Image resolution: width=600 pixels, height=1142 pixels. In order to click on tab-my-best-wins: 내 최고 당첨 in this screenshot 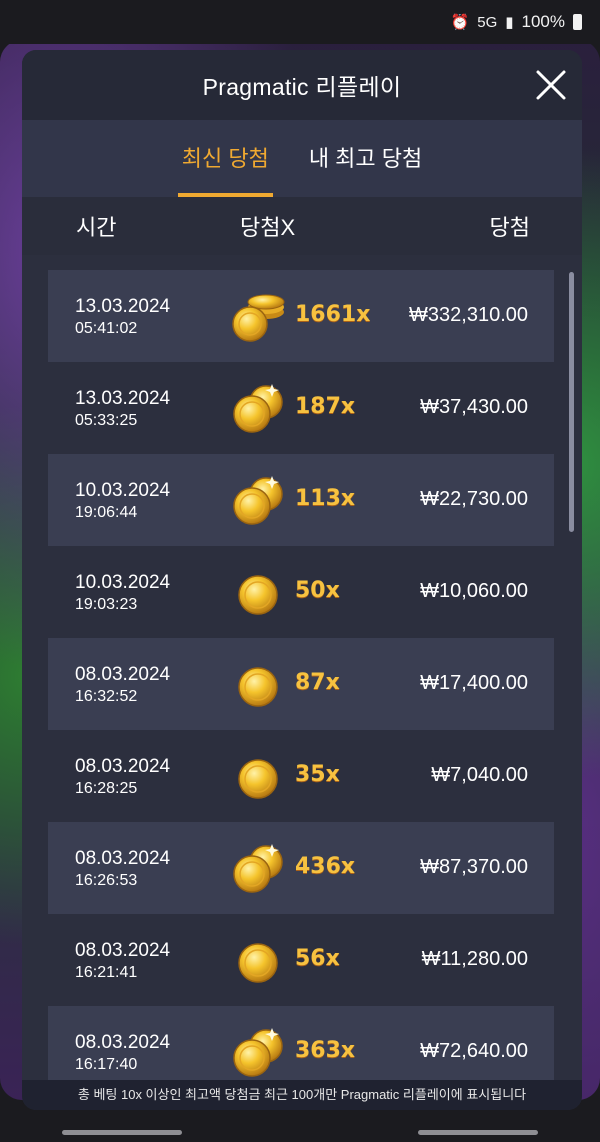, I will do `click(365, 169)`.